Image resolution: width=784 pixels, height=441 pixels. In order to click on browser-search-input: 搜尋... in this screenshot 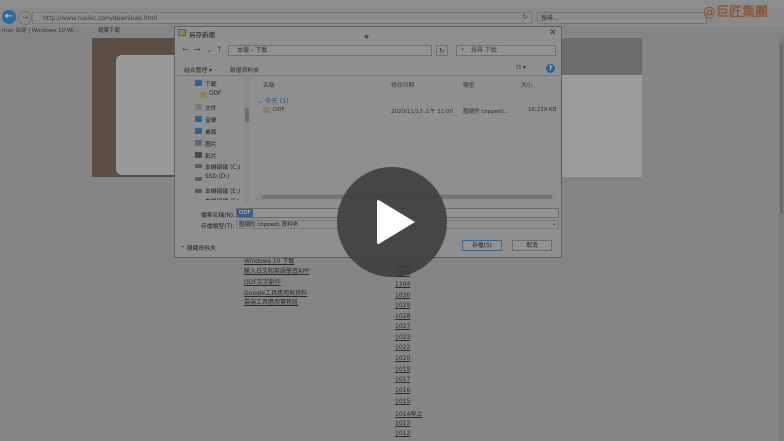, I will do `click(622, 18)`.